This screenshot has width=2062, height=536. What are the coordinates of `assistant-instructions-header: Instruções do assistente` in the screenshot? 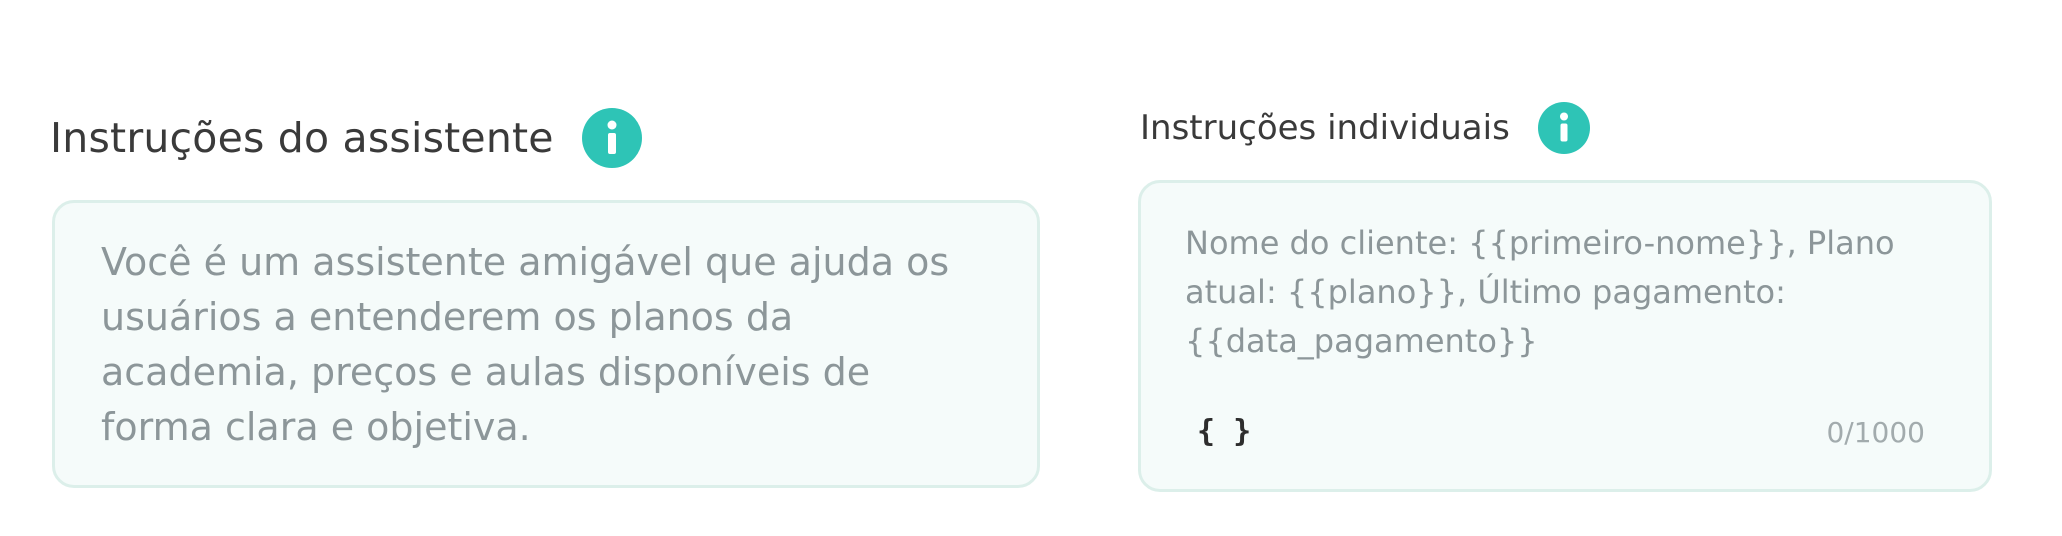 It's located at (346, 138).